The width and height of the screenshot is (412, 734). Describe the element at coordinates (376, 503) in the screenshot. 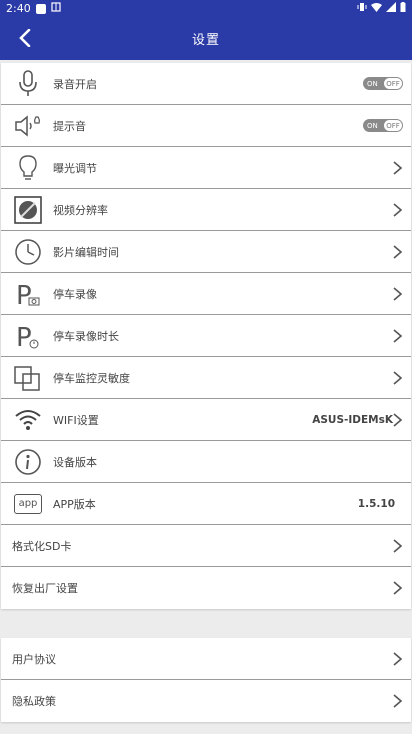

I see `app-version-value: 1.5.10` at that location.